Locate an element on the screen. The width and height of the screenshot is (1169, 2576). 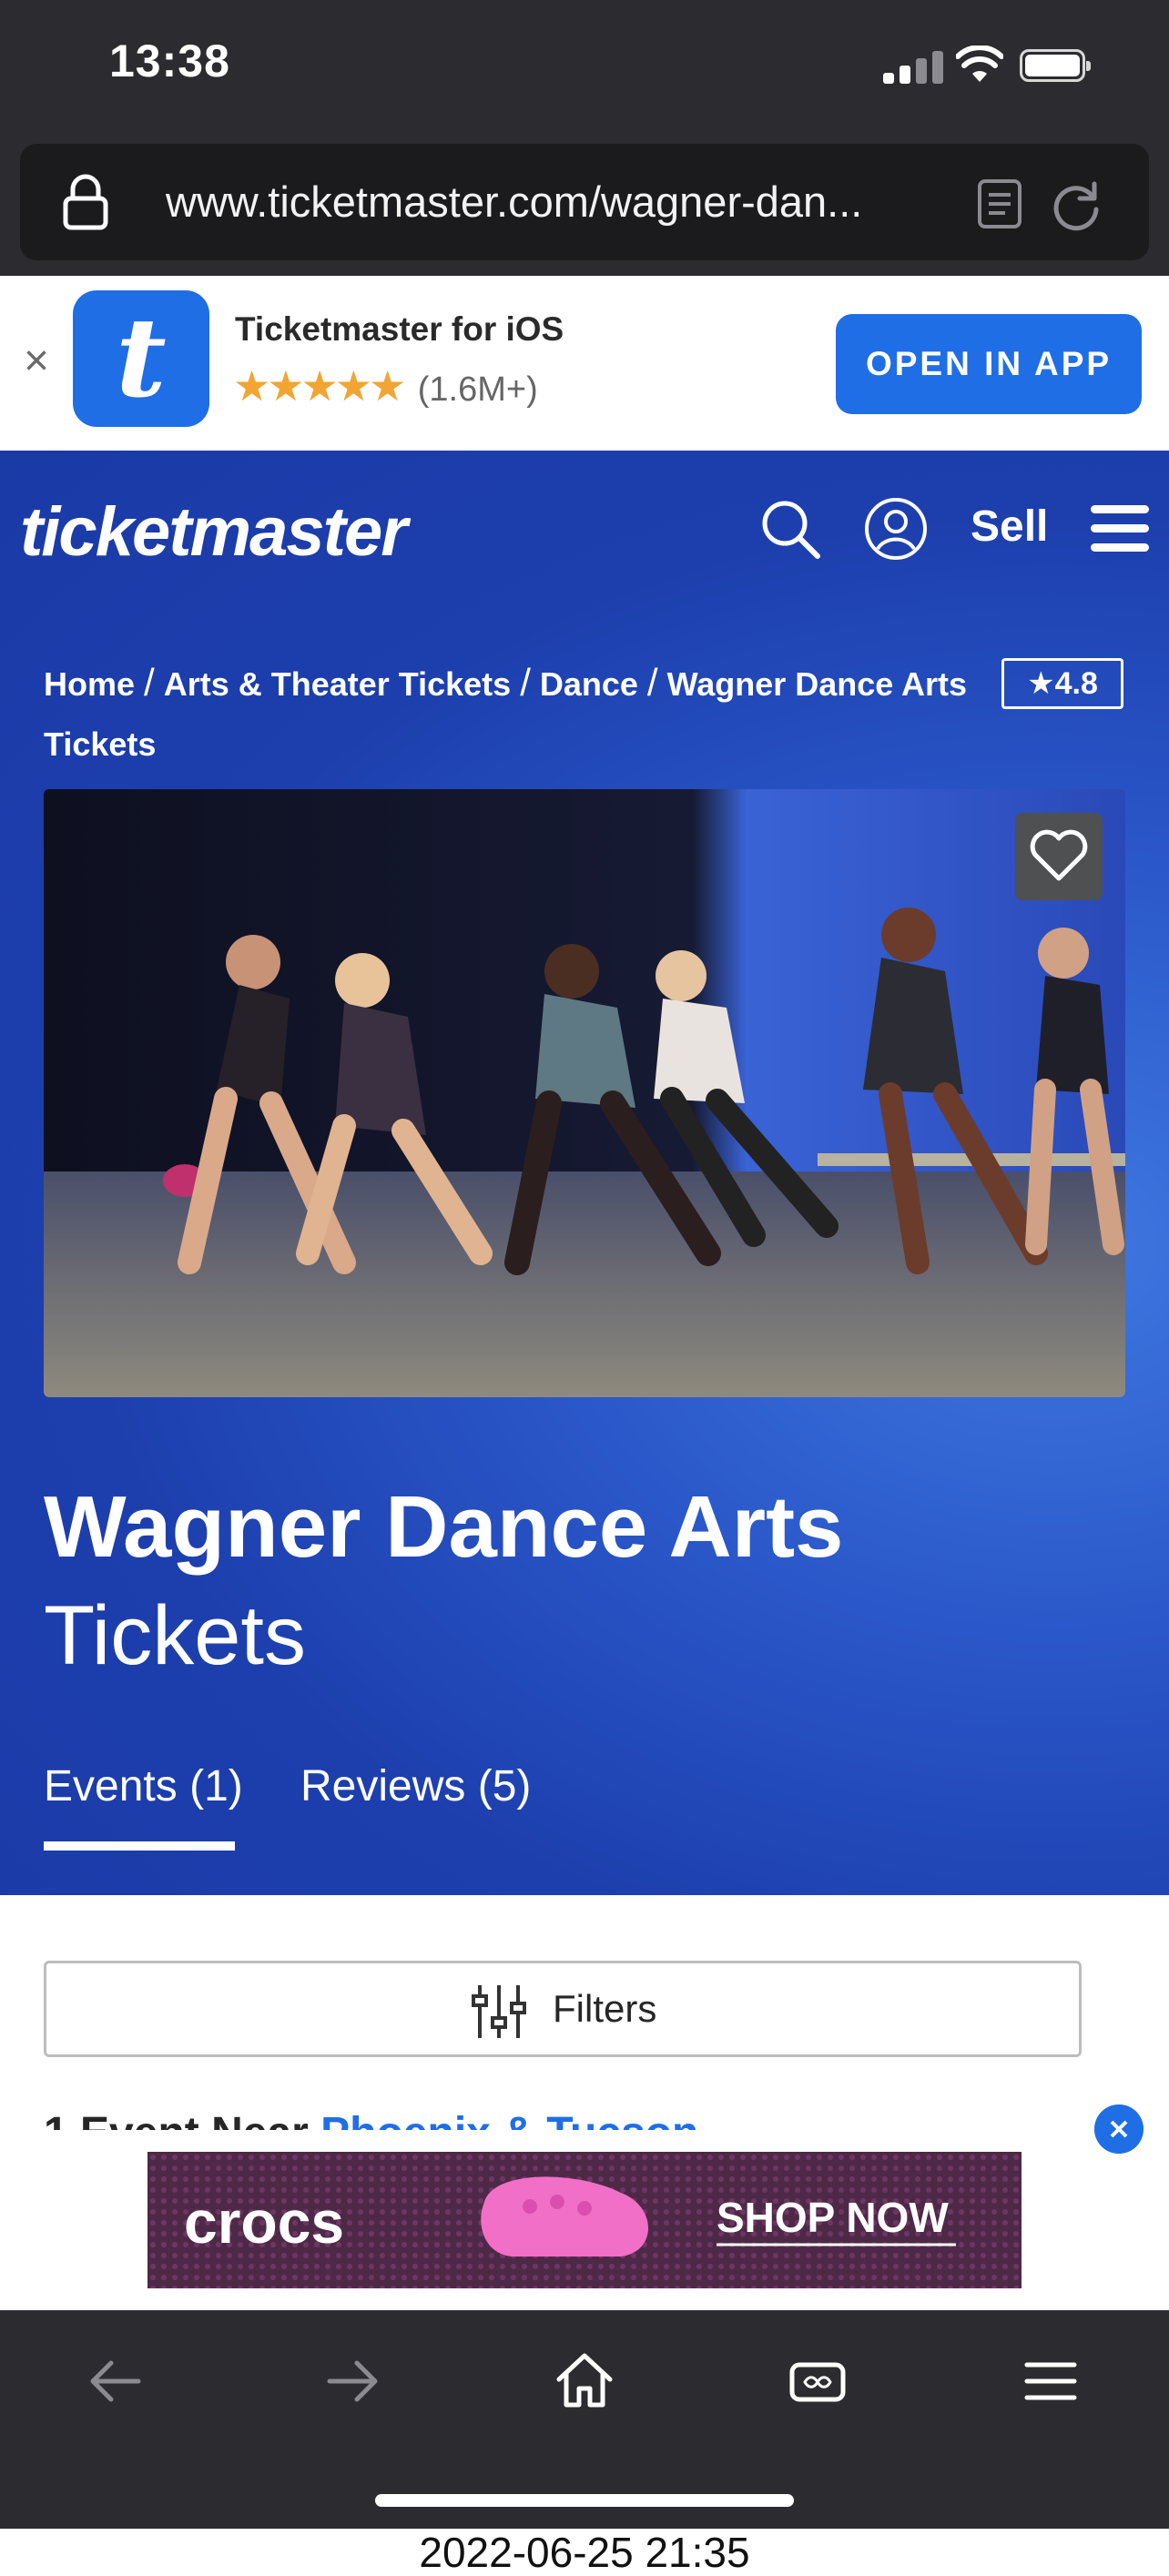
open-in-app-button: OPEN IN APP is located at coordinates (989, 364).